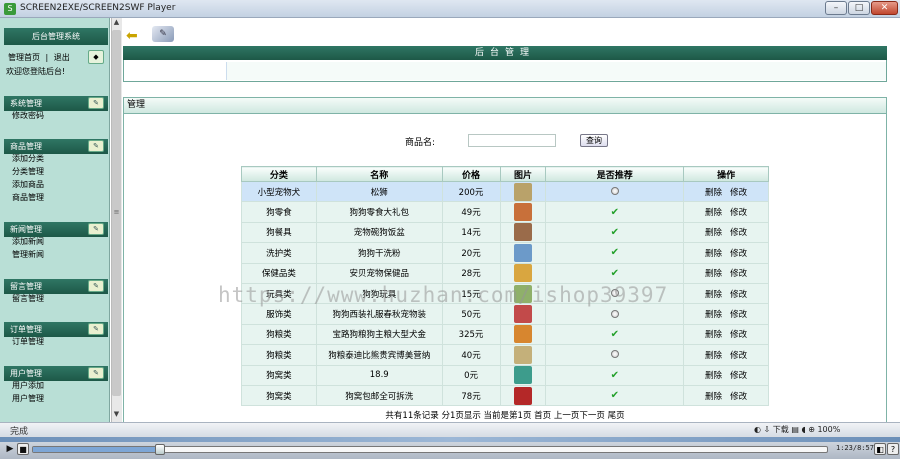  Describe the element at coordinates (28, 386) in the screenshot. I see `sidebar-link: 用户添加` at that location.